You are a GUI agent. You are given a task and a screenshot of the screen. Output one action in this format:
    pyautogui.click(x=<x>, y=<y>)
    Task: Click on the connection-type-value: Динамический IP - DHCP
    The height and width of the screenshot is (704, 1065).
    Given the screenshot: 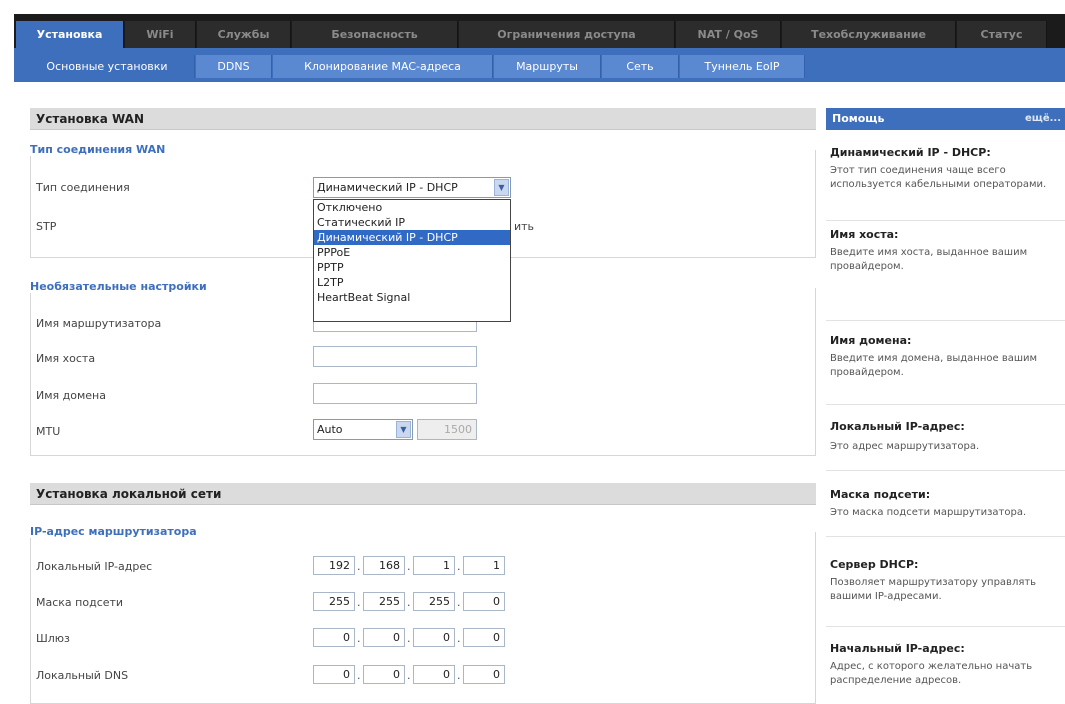 What is the action you would take?
    pyautogui.click(x=387, y=187)
    